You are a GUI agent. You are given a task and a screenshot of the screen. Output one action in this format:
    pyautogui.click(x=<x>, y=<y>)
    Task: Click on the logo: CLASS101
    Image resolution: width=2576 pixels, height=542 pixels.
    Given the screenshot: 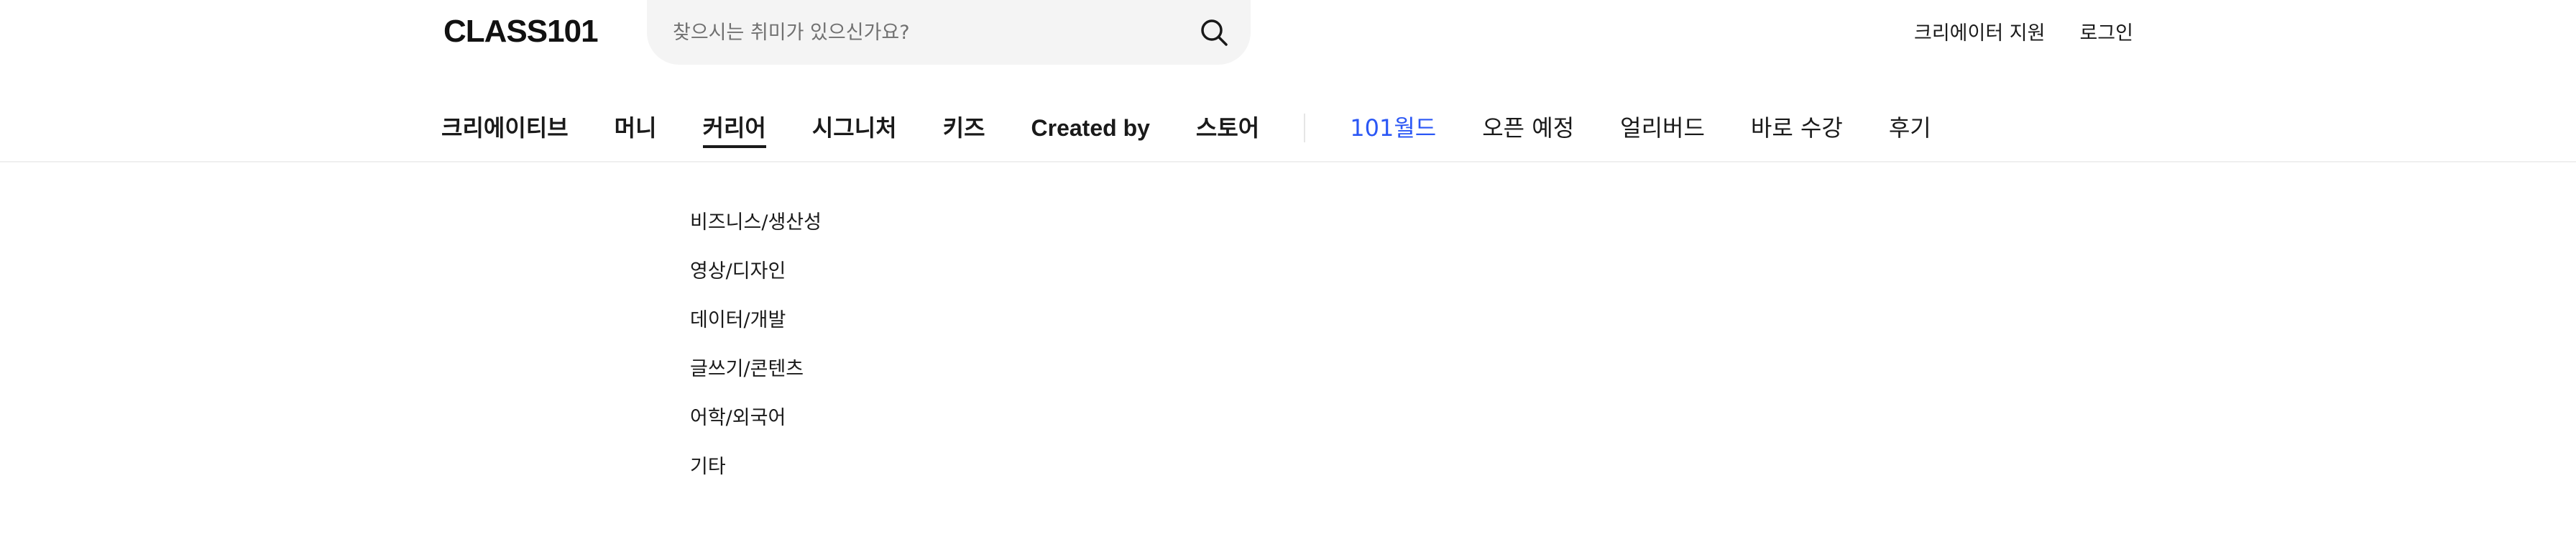 What is the action you would take?
    pyautogui.click(x=521, y=31)
    